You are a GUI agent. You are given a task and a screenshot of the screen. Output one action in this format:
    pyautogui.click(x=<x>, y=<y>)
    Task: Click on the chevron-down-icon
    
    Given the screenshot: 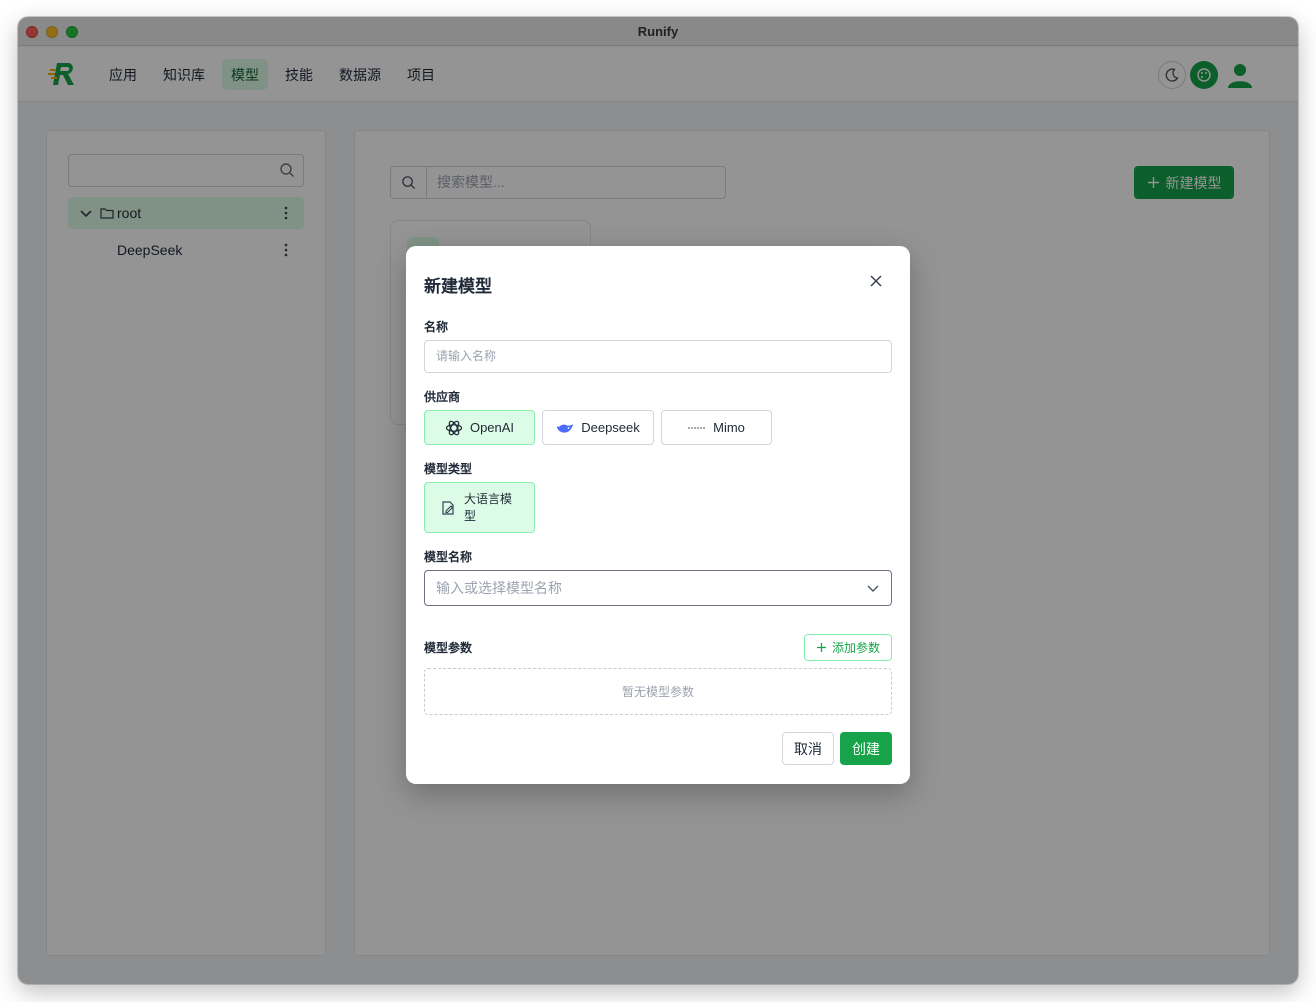 What is the action you would take?
    pyautogui.click(x=873, y=588)
    